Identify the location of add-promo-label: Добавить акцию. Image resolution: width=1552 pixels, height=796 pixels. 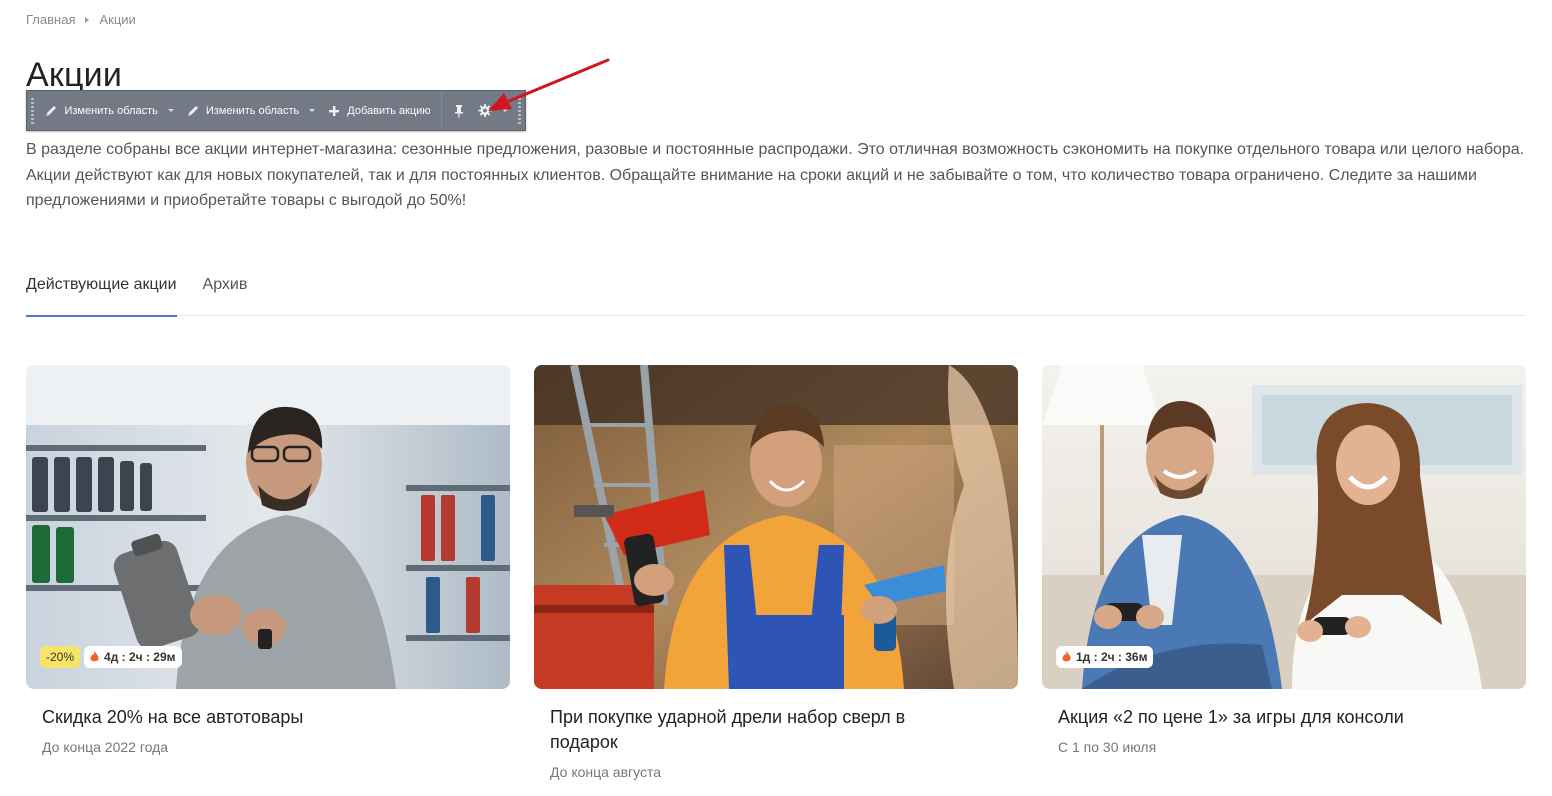
(389, 110).